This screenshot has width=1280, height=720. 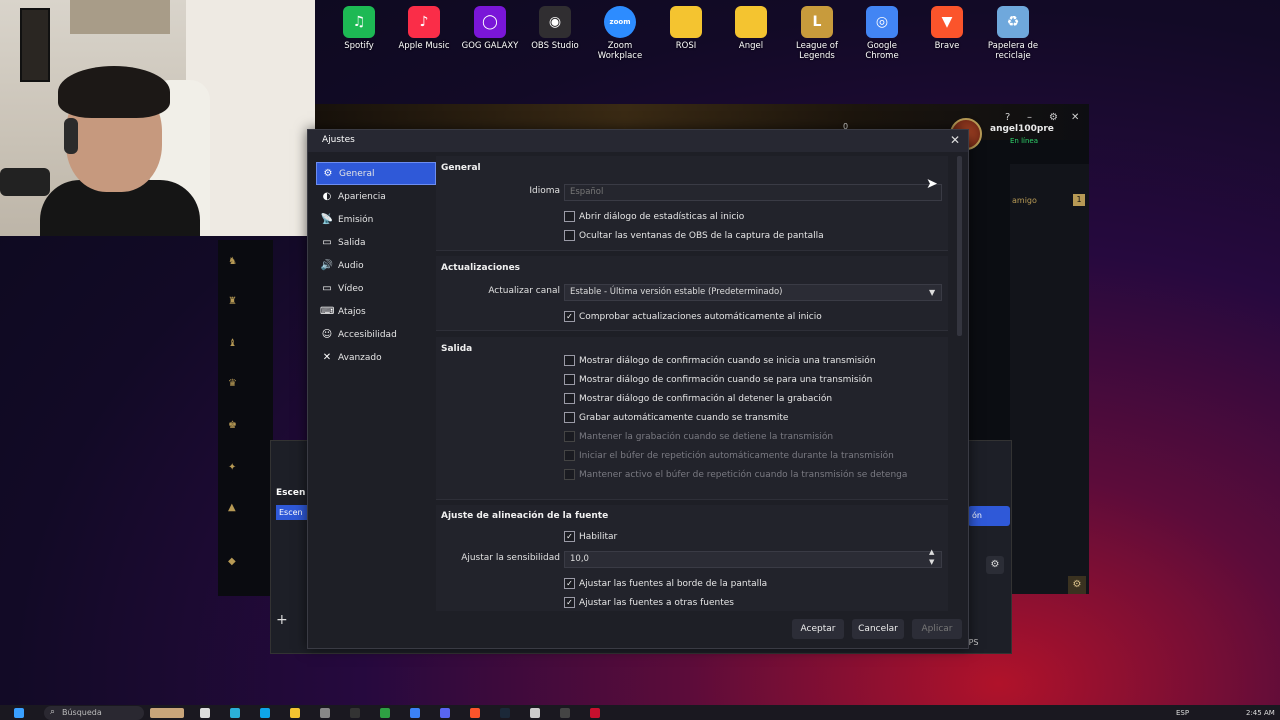 What do you see at coordinates (376, 242) in the screenshot?
I see `nav-item-salida: ▭ Salida` at bounding box center [376, 242].